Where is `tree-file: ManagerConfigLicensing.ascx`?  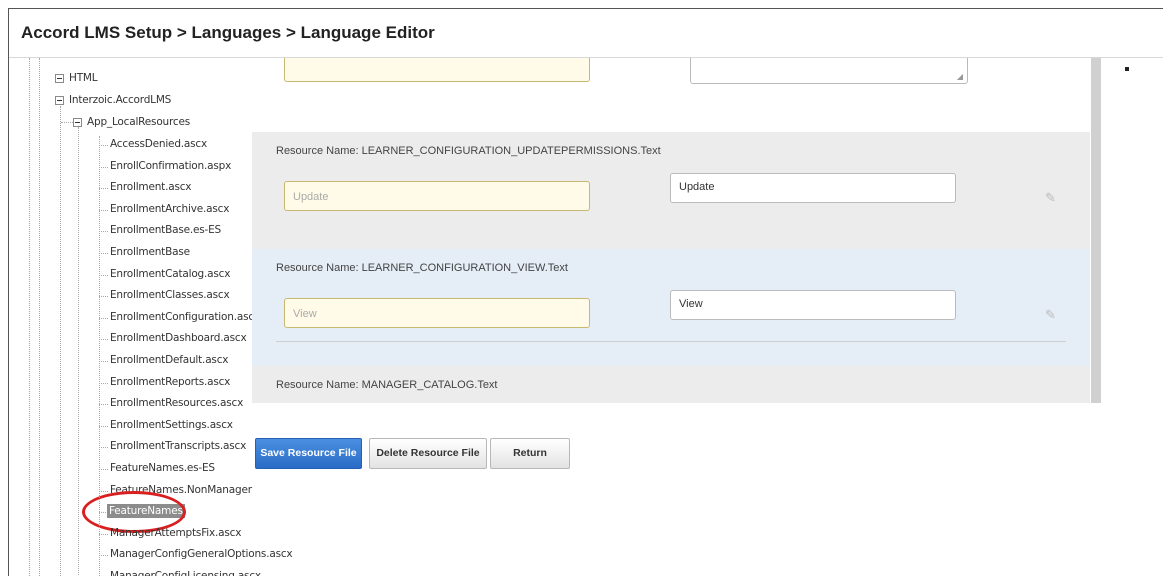
tree-file: ManagerConfigLicensing.ascx is located at coordinates (185, 573).